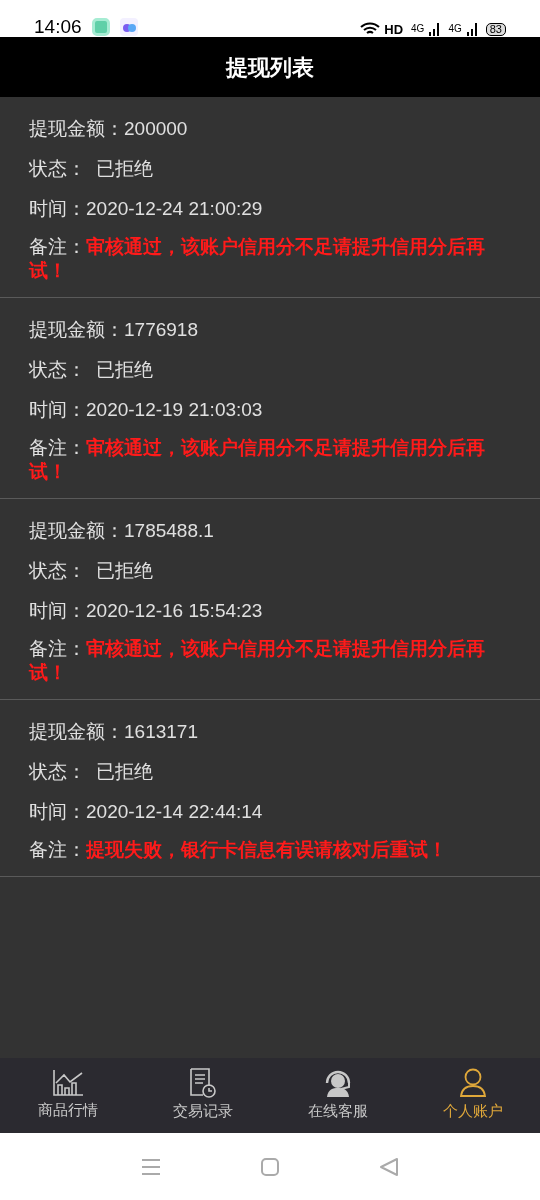 Image resolution: width=540 pixels, height=1200 pixels. What do you see at coordinates (238, 850) in the screenshot?
I see `note-line: 备注：提现失败，银行卡信息有误请核对后重试！` at bounding box center [238, 850].